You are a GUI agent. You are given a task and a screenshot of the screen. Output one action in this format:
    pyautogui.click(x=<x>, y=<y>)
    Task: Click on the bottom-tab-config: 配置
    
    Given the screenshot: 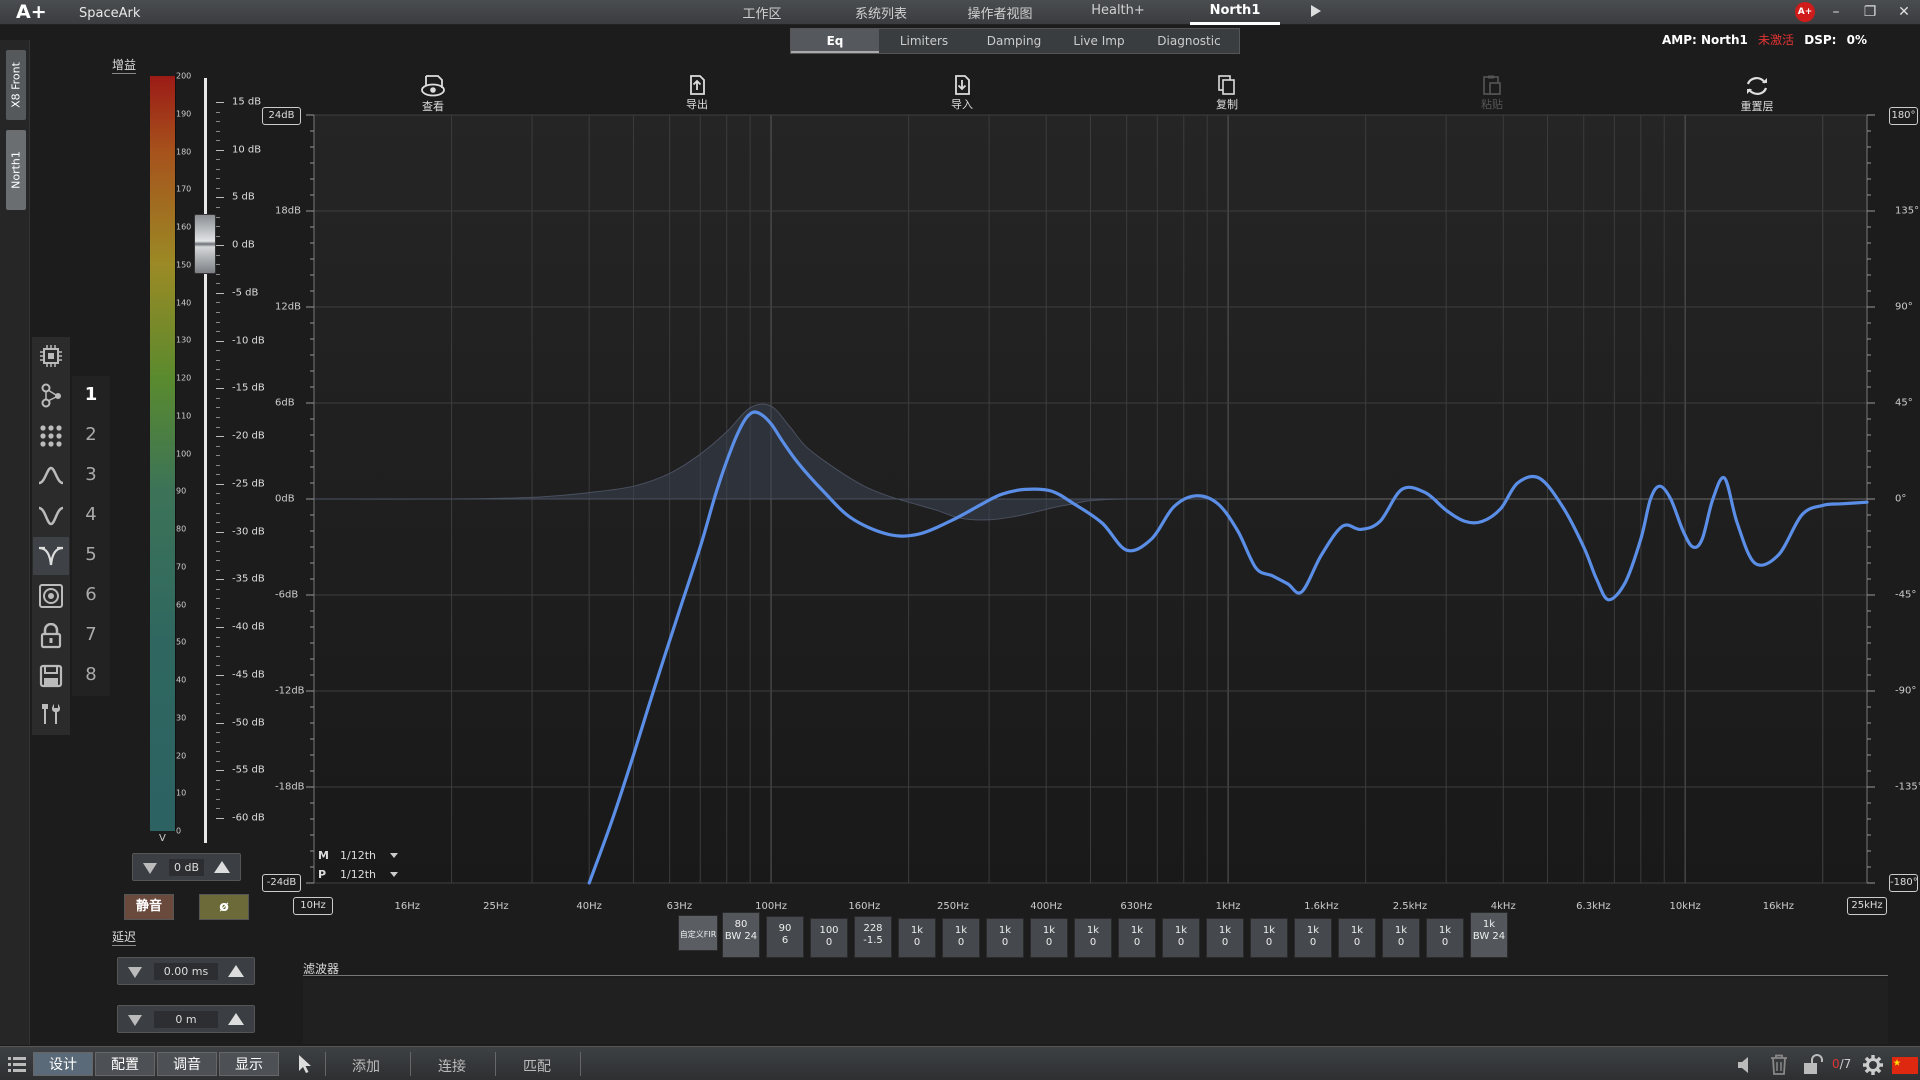 What is the action you would take?
    pyautogui.click(x=125, y=1064)
    